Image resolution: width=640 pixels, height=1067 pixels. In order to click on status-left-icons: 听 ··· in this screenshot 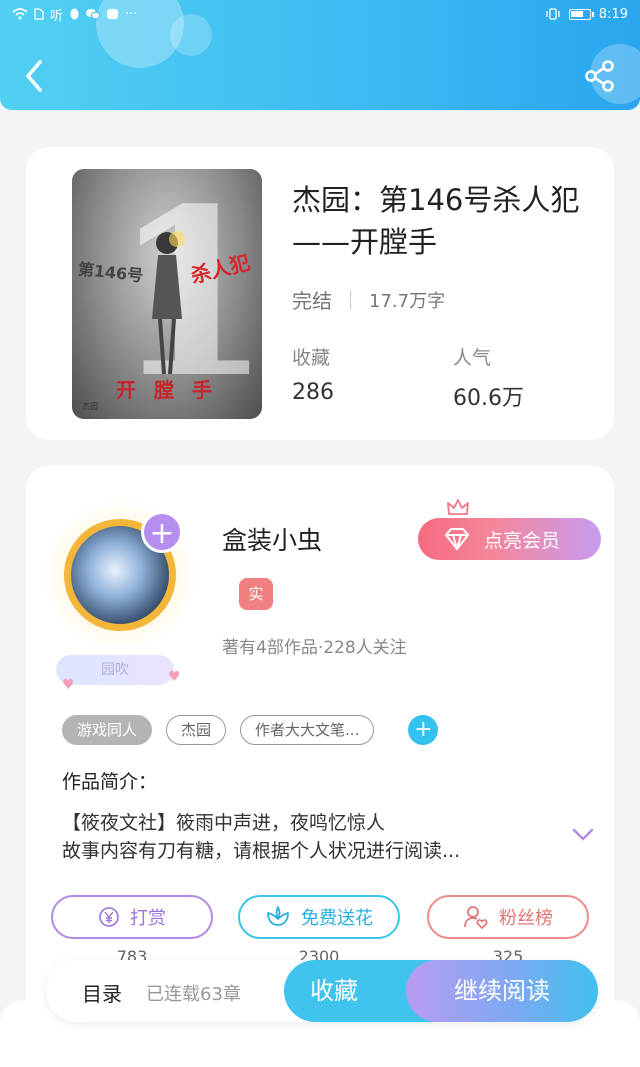, I will do `click(74, 14)`.